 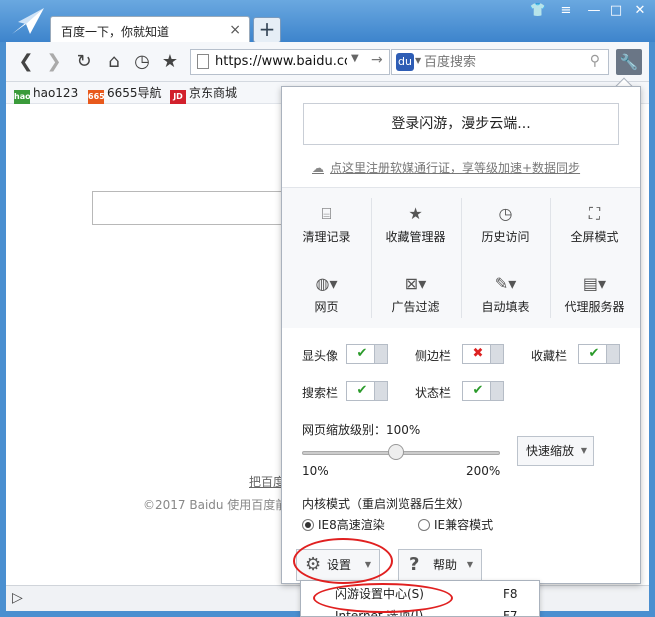 I want to click on favorites-manager-button: ★ 收藏管理器, so click(x=415, y=223).